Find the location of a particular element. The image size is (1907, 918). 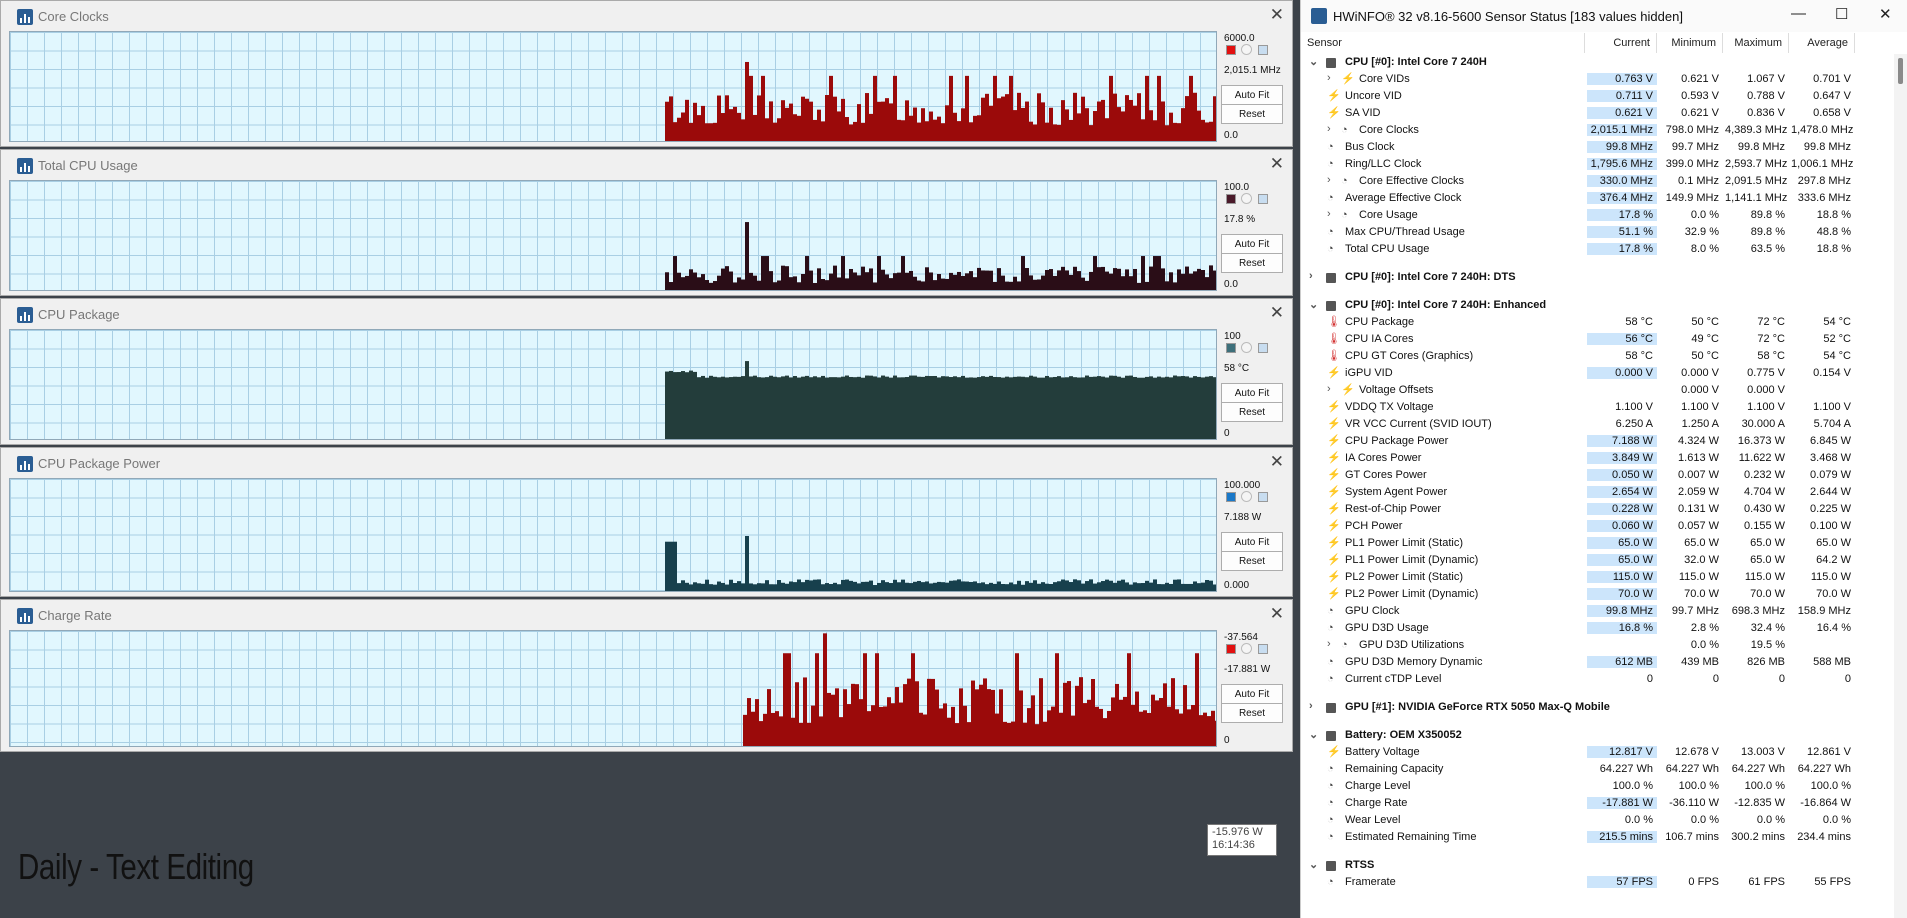

sensor-row: ◔ Total CPU Usage 17.8 % 8.0 % 63.5 % 18.8 % is located at coordinates (1598, 249).